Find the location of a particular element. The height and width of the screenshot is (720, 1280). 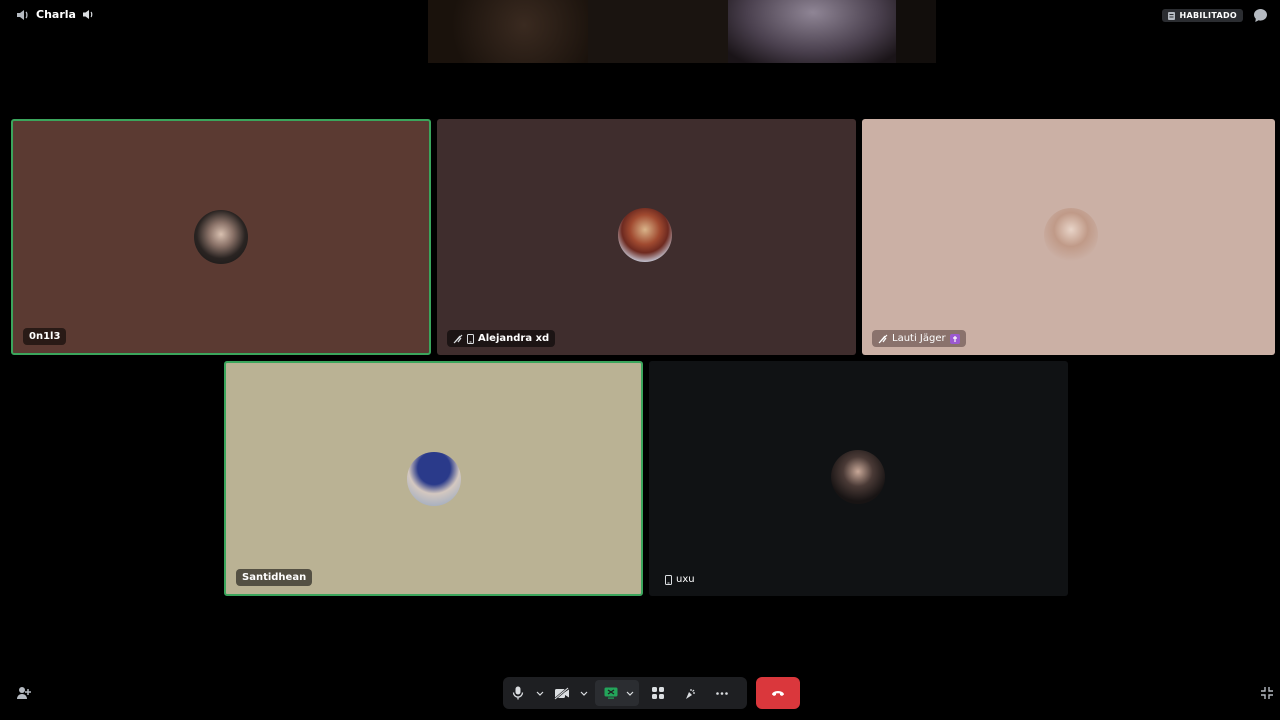

participant-name: Alejandra xd is located at coordinates (514, 338).